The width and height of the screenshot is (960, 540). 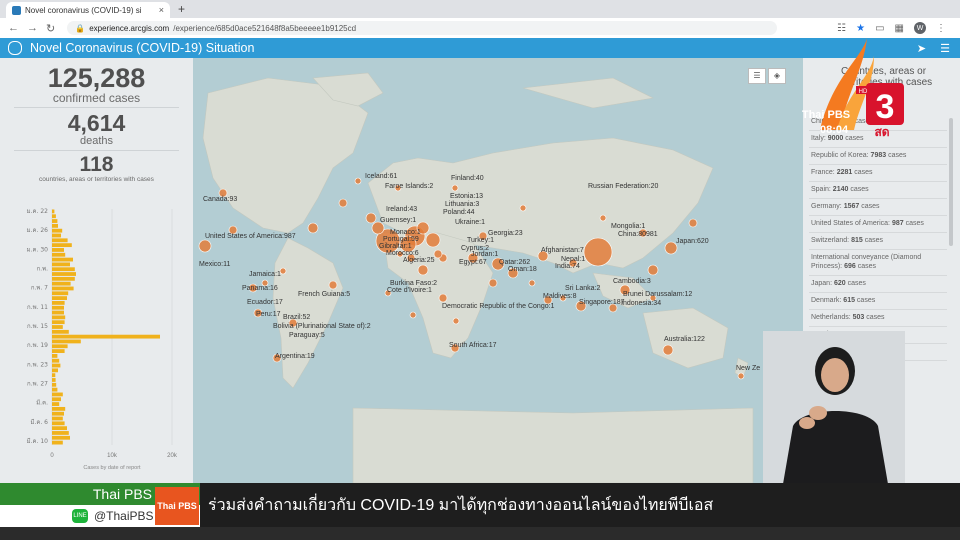 What do you see at coordinates (879, 28) in the screenshot?
I see `cast-icon: ▭` at bounding box center [879, 28].